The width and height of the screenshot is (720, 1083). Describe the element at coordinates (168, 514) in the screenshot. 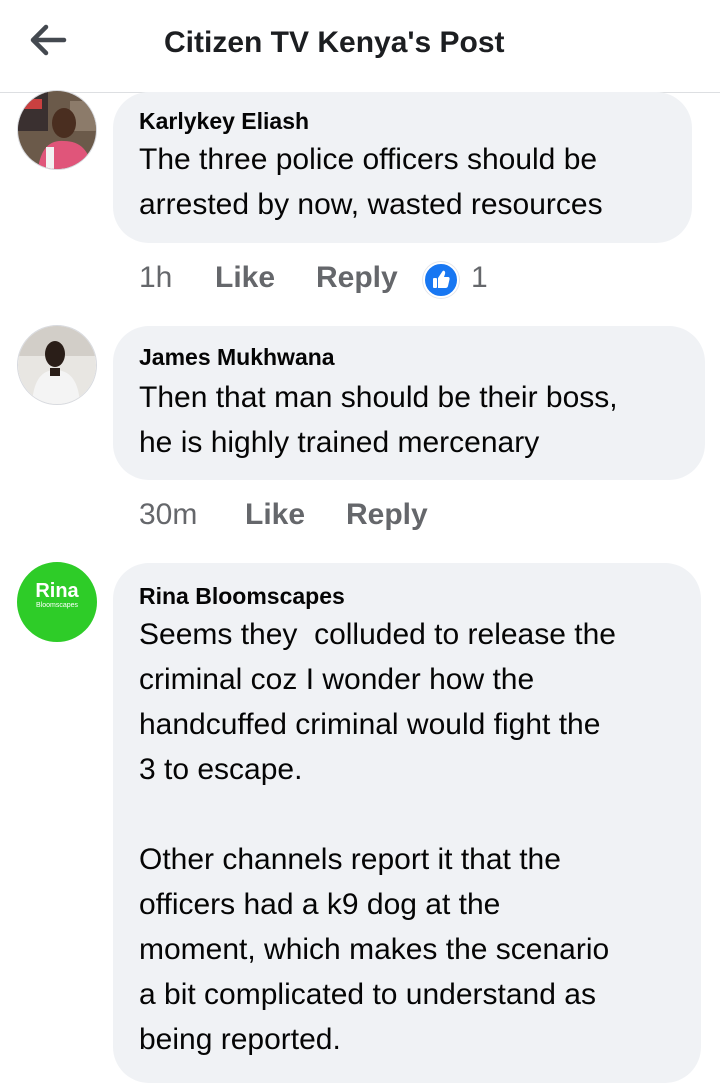

I see `comment-time: 30m` at that location.